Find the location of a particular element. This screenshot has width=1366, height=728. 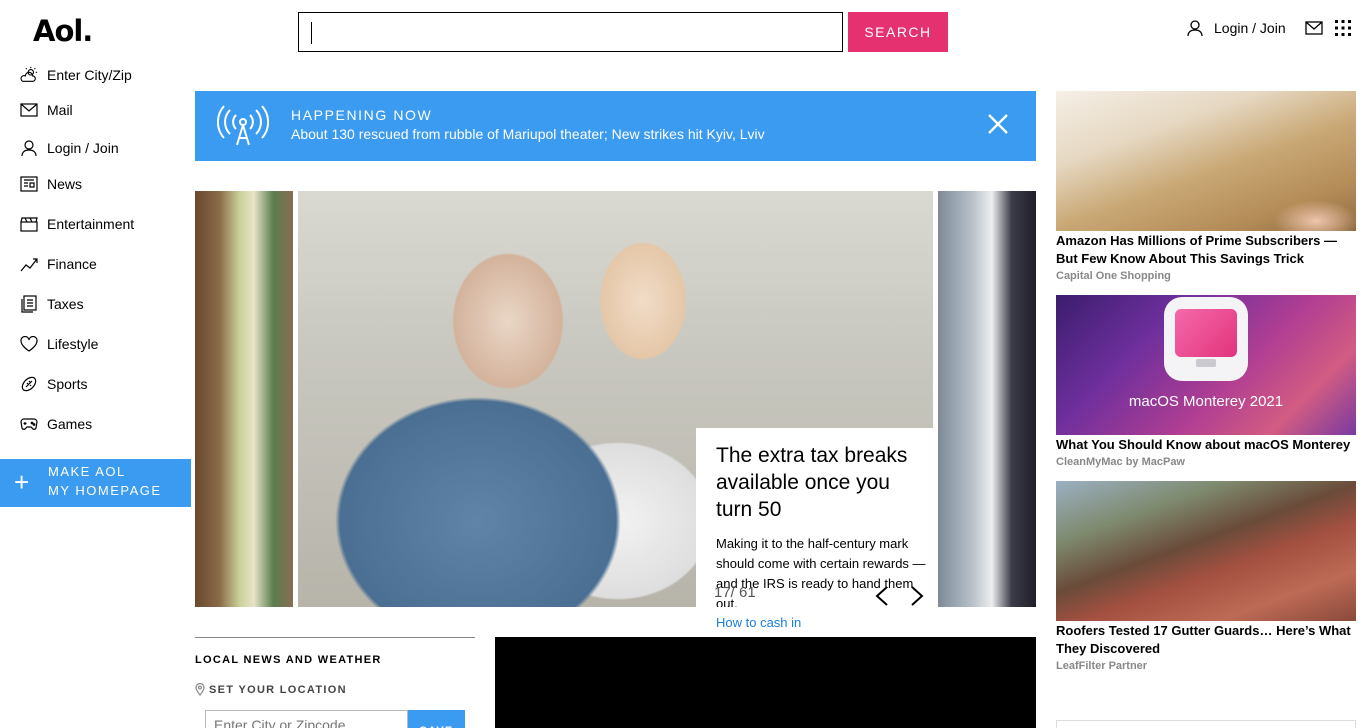

sidebar-item-taxes: Taxes is located at coordinates (52, 304).